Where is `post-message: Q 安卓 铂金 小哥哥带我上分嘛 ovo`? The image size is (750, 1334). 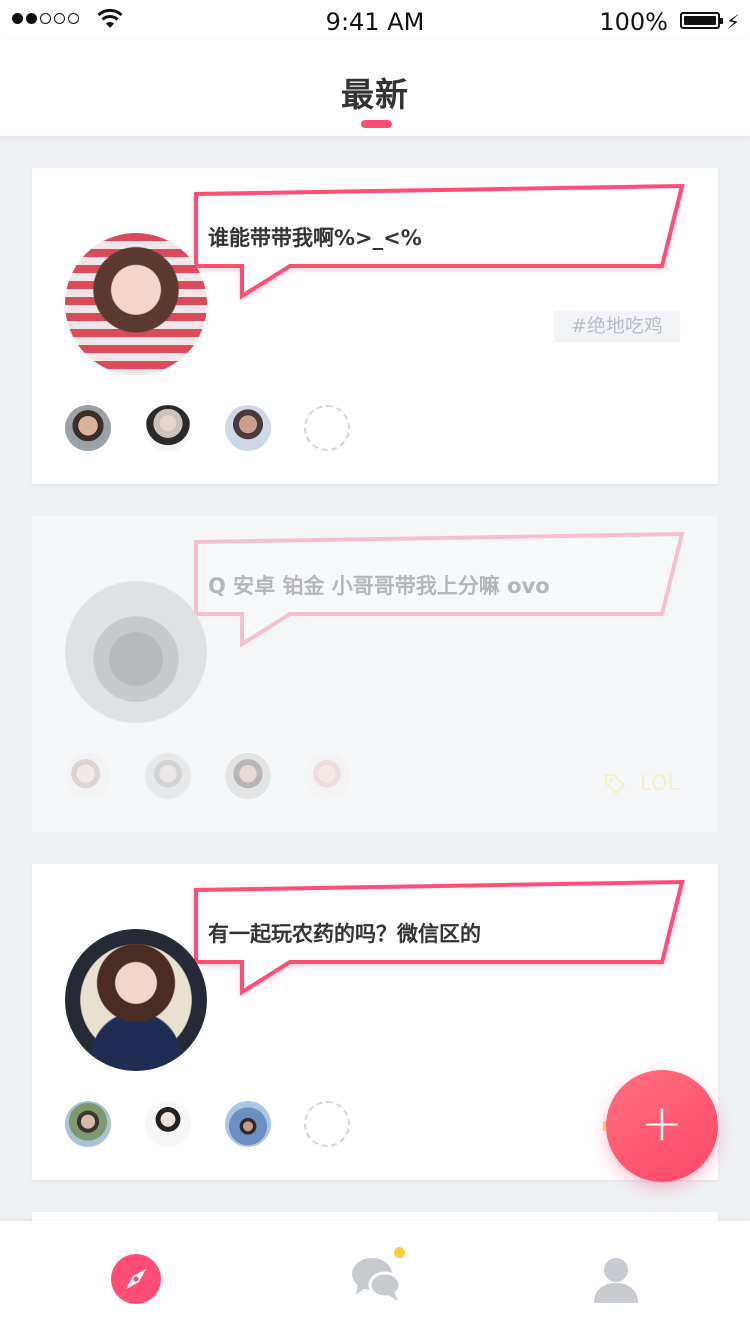 post-message: Q 安卓 铂金 小哥哥带我上分嘛 ovo is located at coordinates (379, 586).